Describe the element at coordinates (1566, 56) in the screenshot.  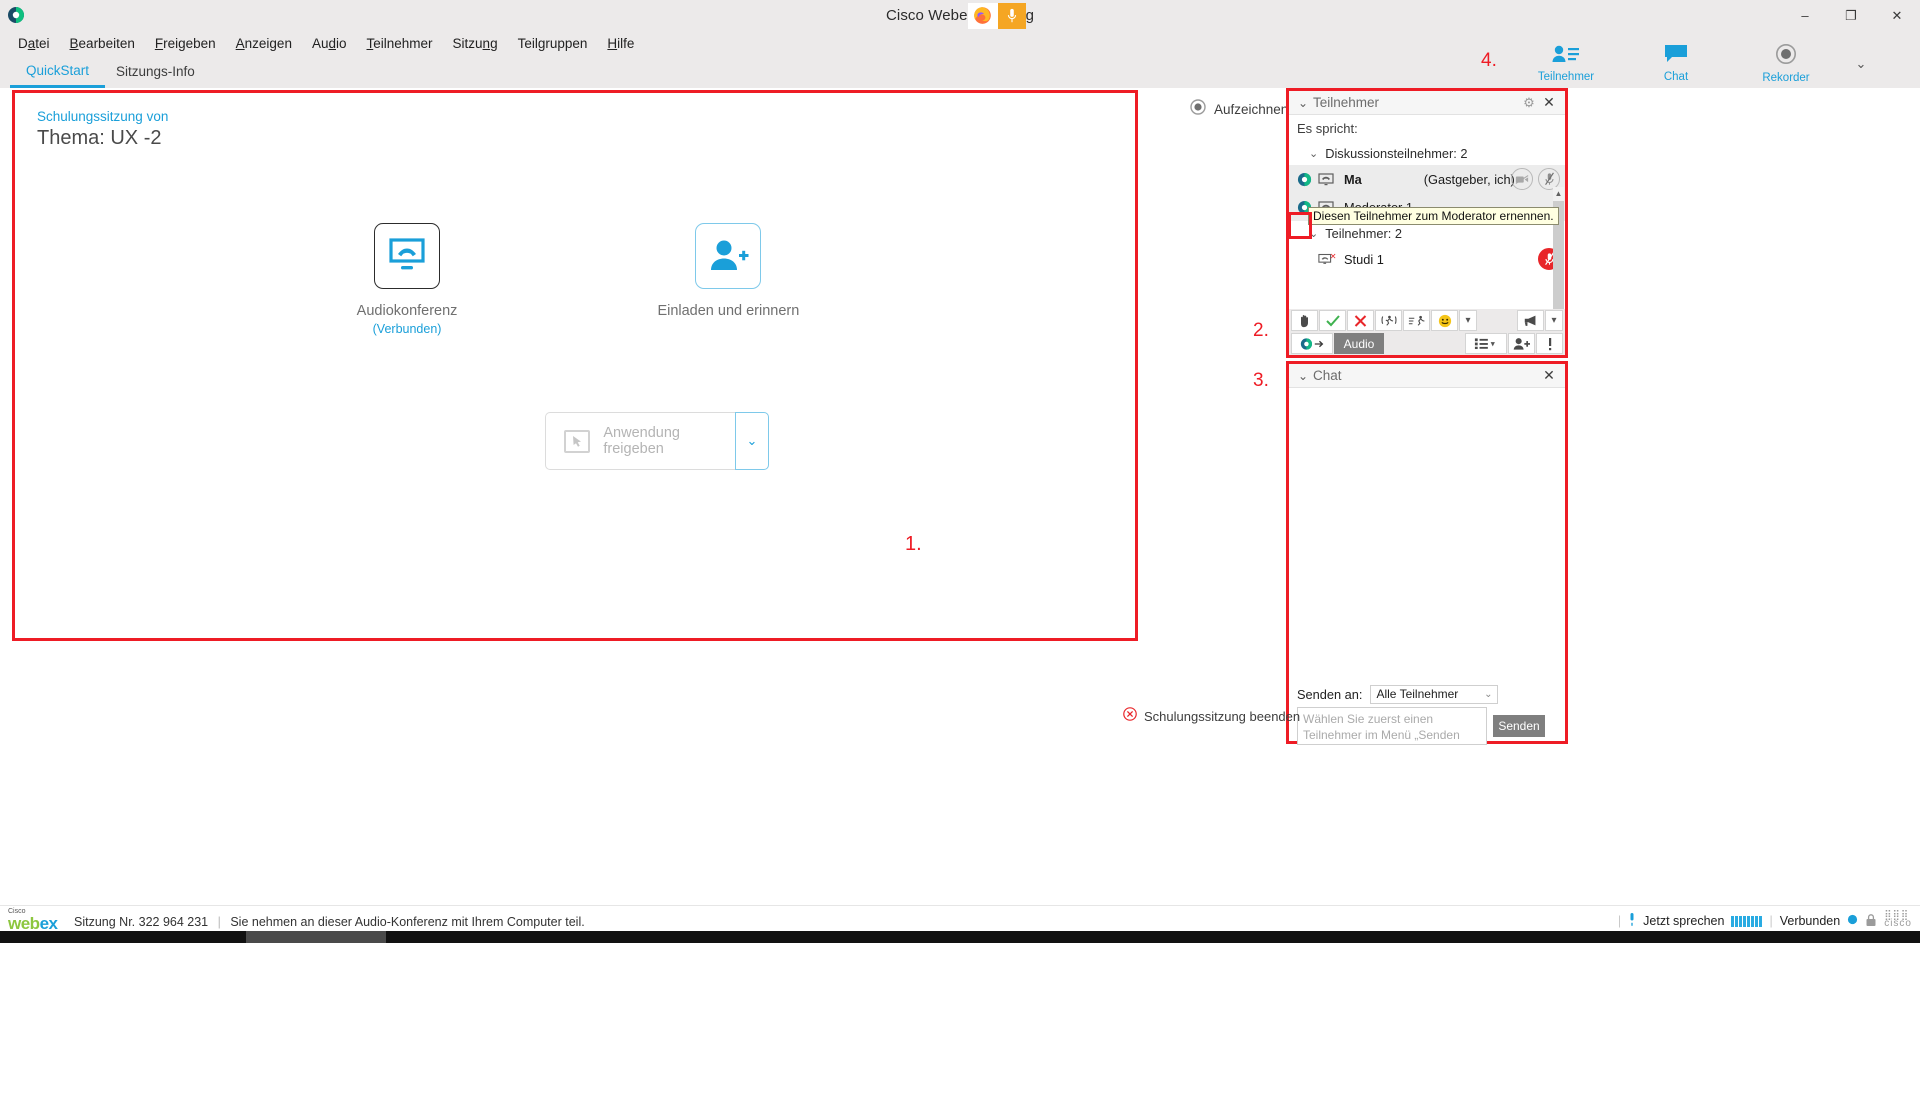
I see `participants-icon` at that location.